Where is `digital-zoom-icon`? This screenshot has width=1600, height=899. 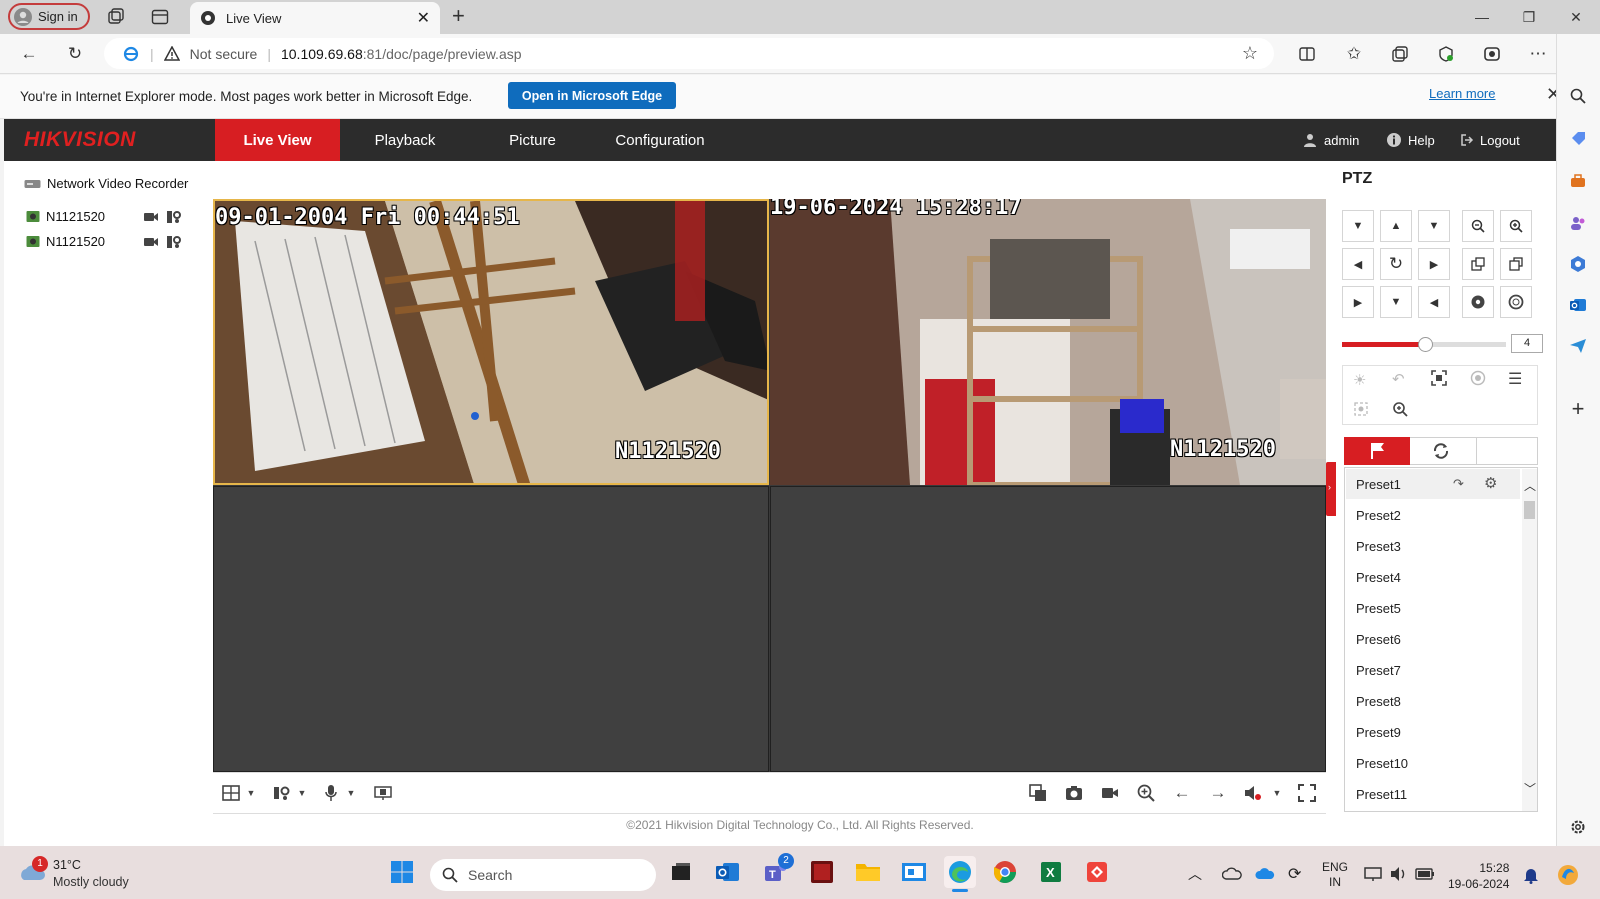
digital-zoom-icon is located at coordinates (1146, 793).